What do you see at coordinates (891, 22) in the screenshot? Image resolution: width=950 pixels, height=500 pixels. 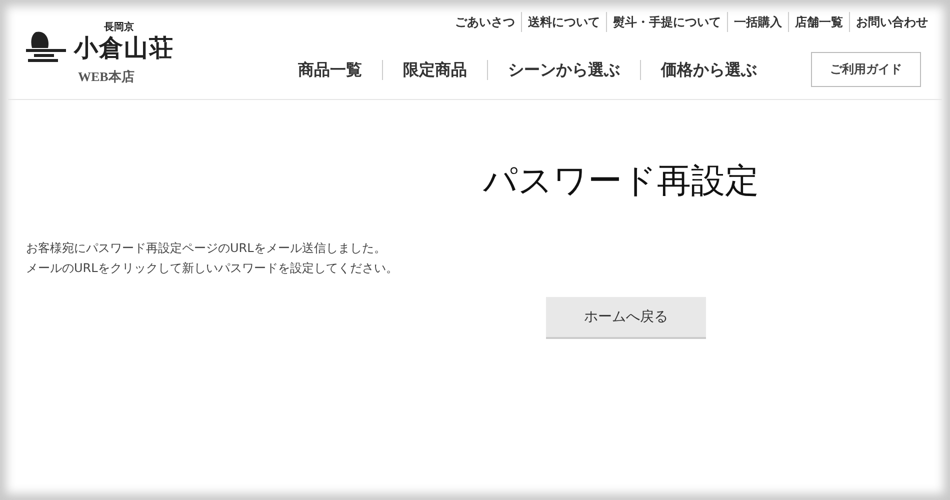 I see `top-link: お問い合わせ` at bounding box center [891, 22].